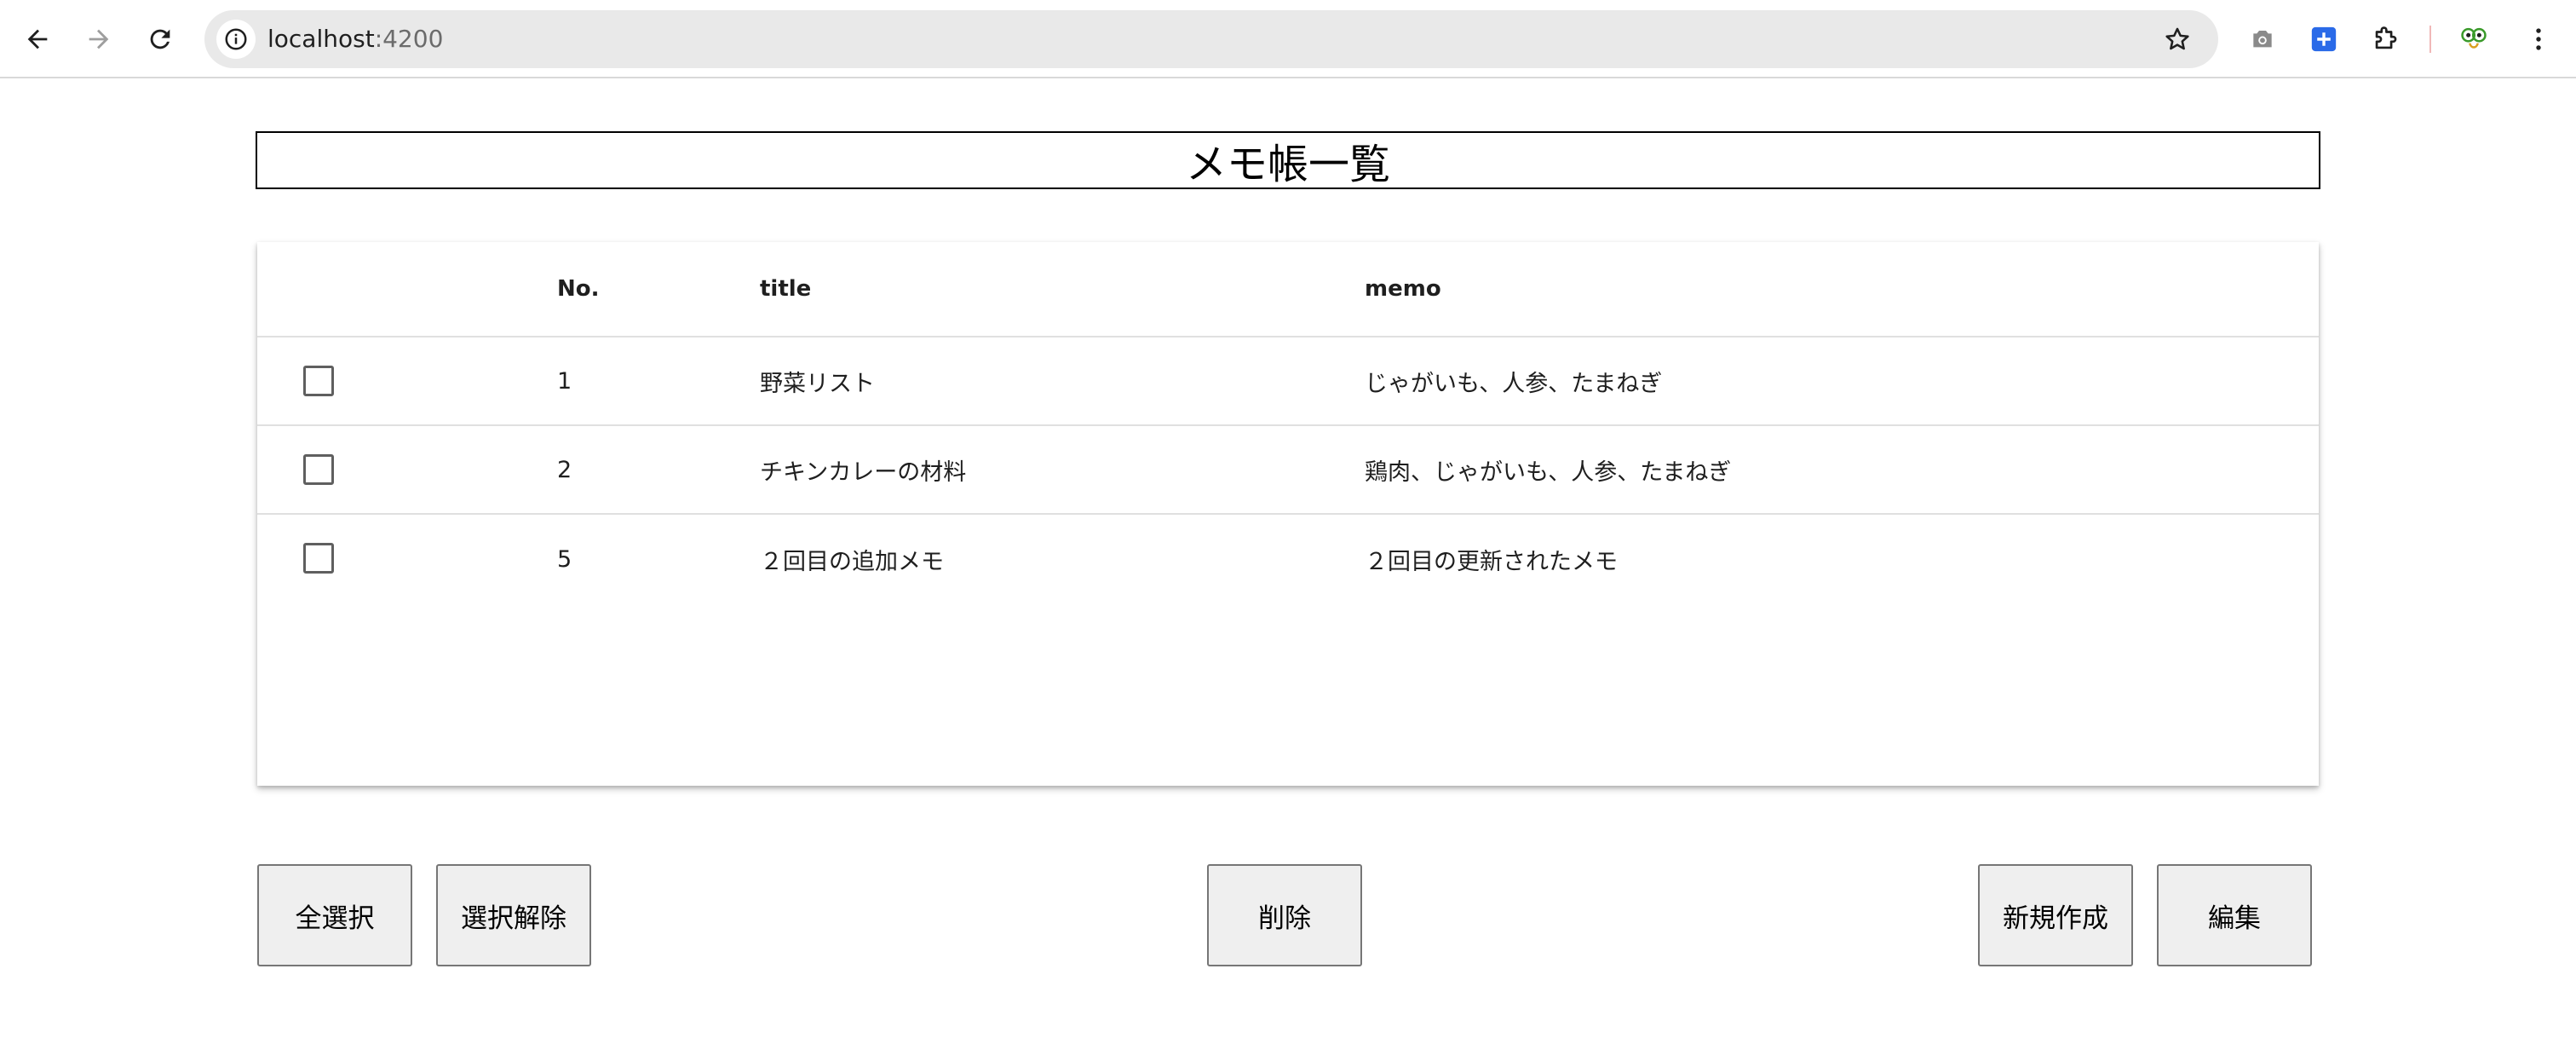 The image size is (2576, 1038). What do you see at coordinates (1403, 289) in the screenshot?
I see `header-memo: memo` at bounding box center [1403, 289].